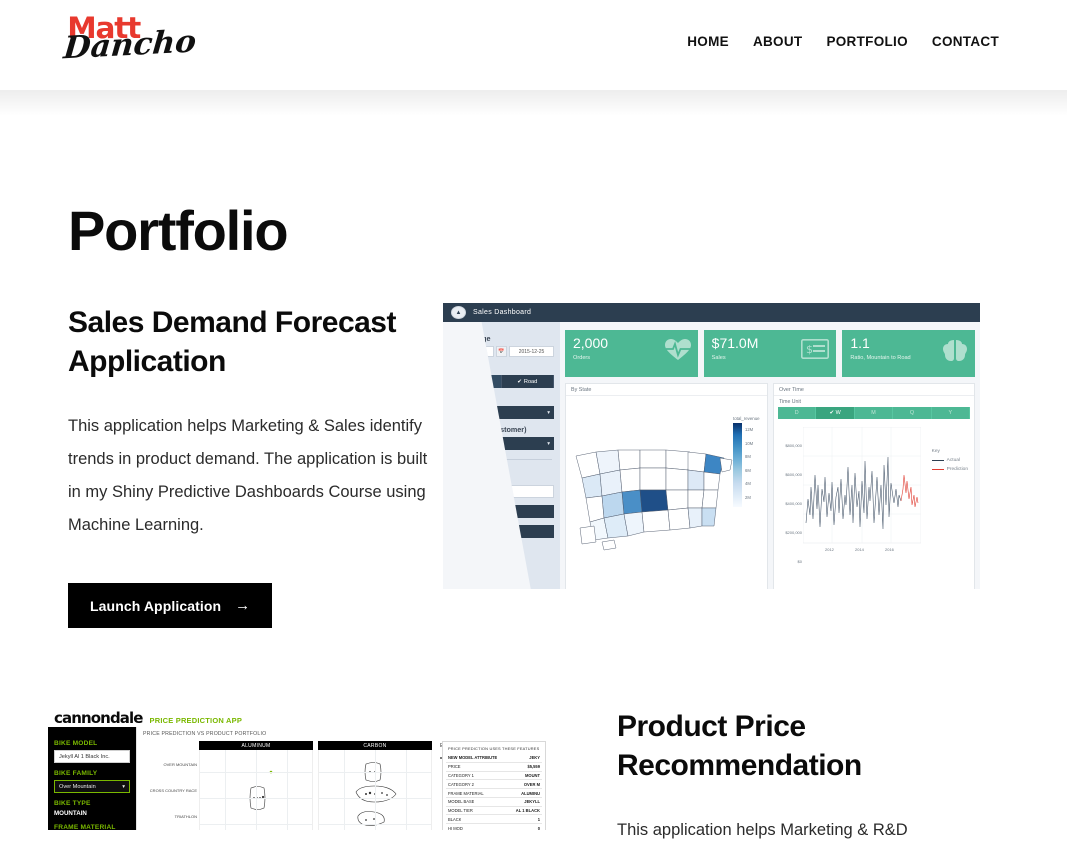 The width and height of the screenshot is (1067, 847). I want to click on kpi-card-ratio: 1.1 Ratio, Mountain to Road, so click(909, 353).